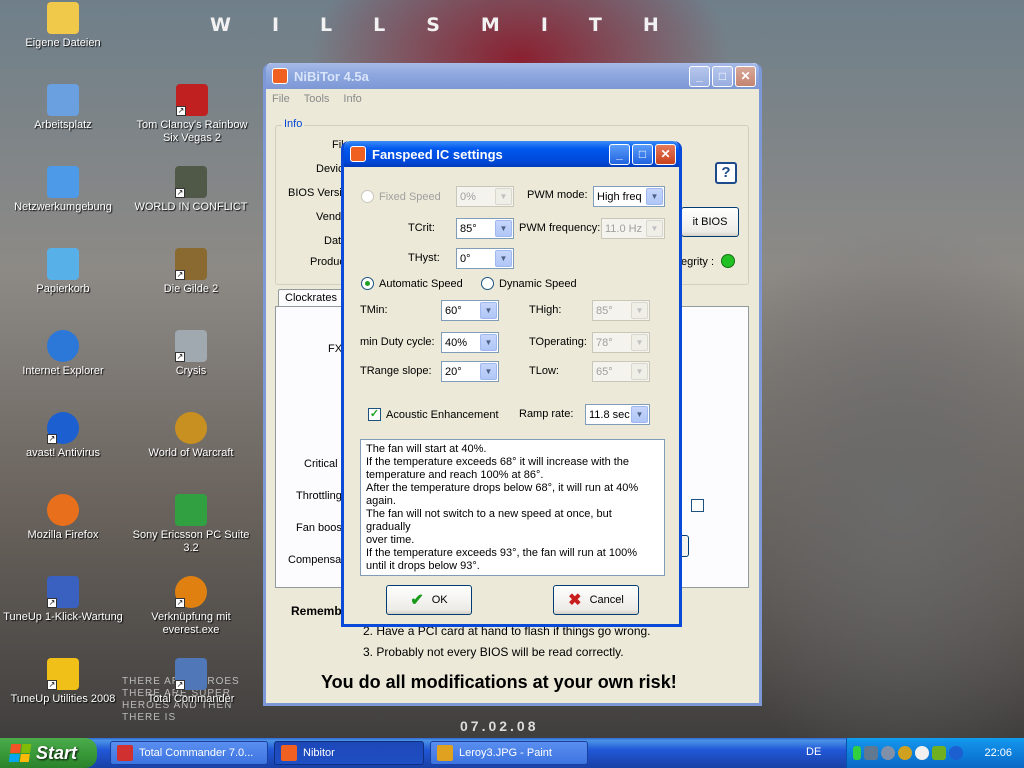 The image size is (1024, 768). What do you see at coordinates (352, 99) in the screenshot?
I see `menu-info: Info` at bounding box center [352, 99].